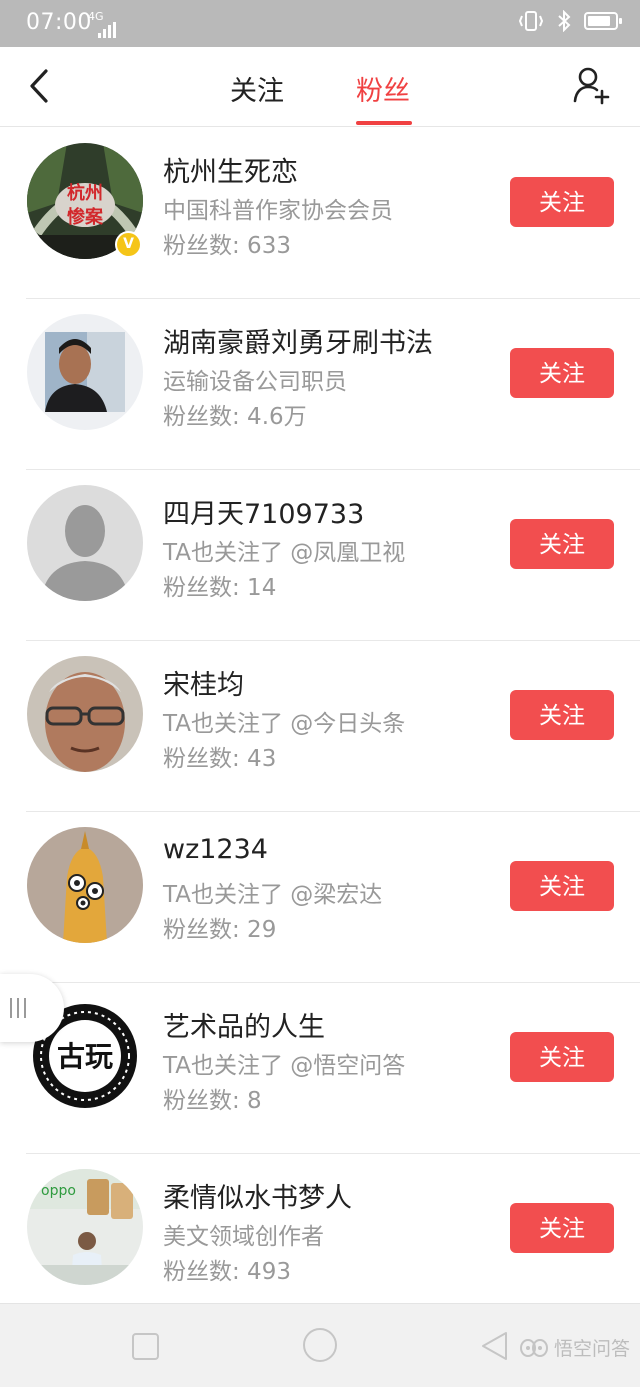 This screenshot has height=1387, width=640. Describe the element at coordinates (40, 86) in the screenshot. I see `back-chevron-icon` at that location.